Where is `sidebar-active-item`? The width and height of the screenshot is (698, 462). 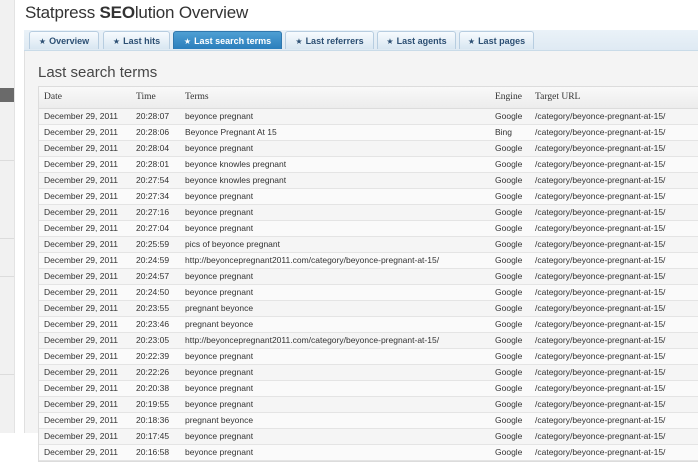 sidebar-active-item is located at coordinates (7, 95).